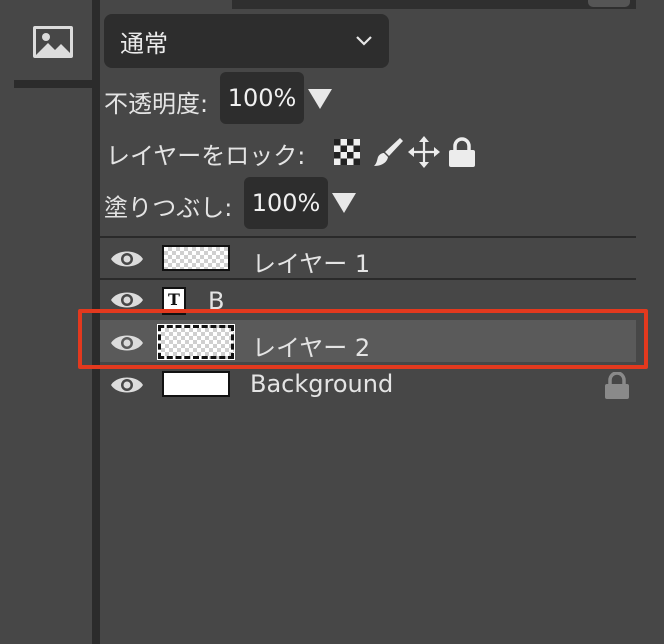 The height and width of the screenshot is (644, 664). What do you see at coordinates (53, 84) in the screenshot?
I see `tool-separator` at bounding box center [53, 84].